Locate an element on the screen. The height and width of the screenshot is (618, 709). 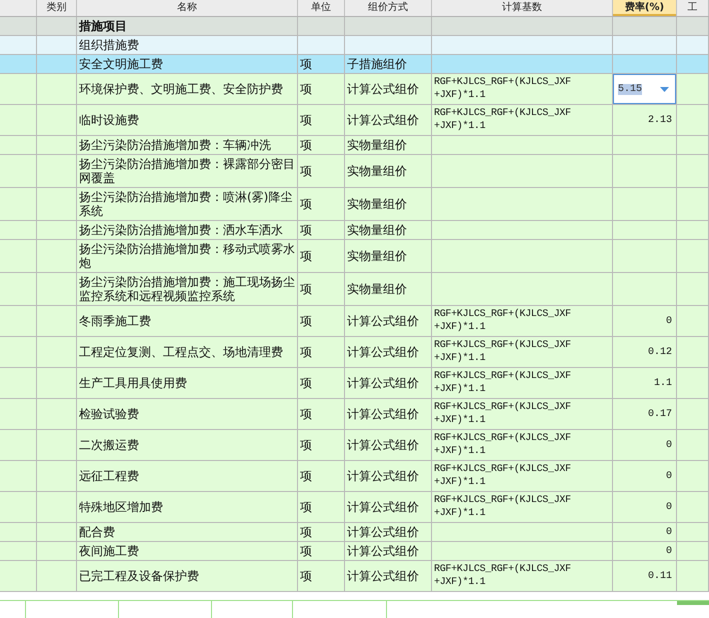
rate-dropdown: 5.15 is located at coordinates (644, 89).